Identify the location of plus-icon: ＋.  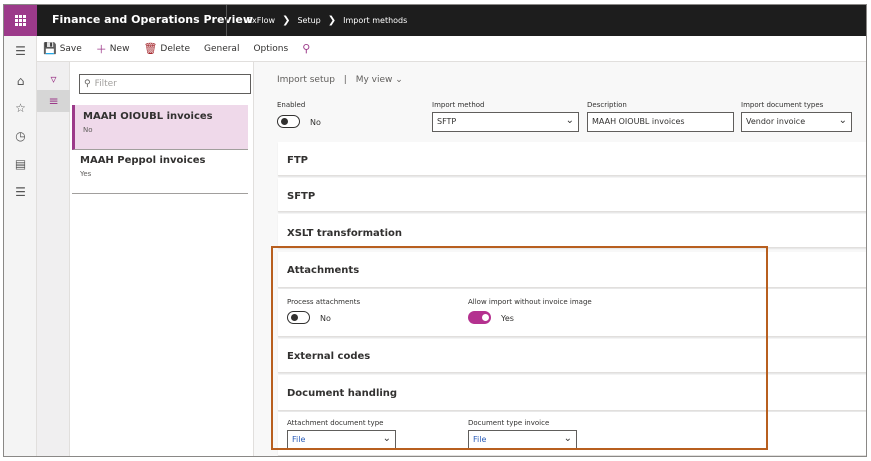
(101, 49).